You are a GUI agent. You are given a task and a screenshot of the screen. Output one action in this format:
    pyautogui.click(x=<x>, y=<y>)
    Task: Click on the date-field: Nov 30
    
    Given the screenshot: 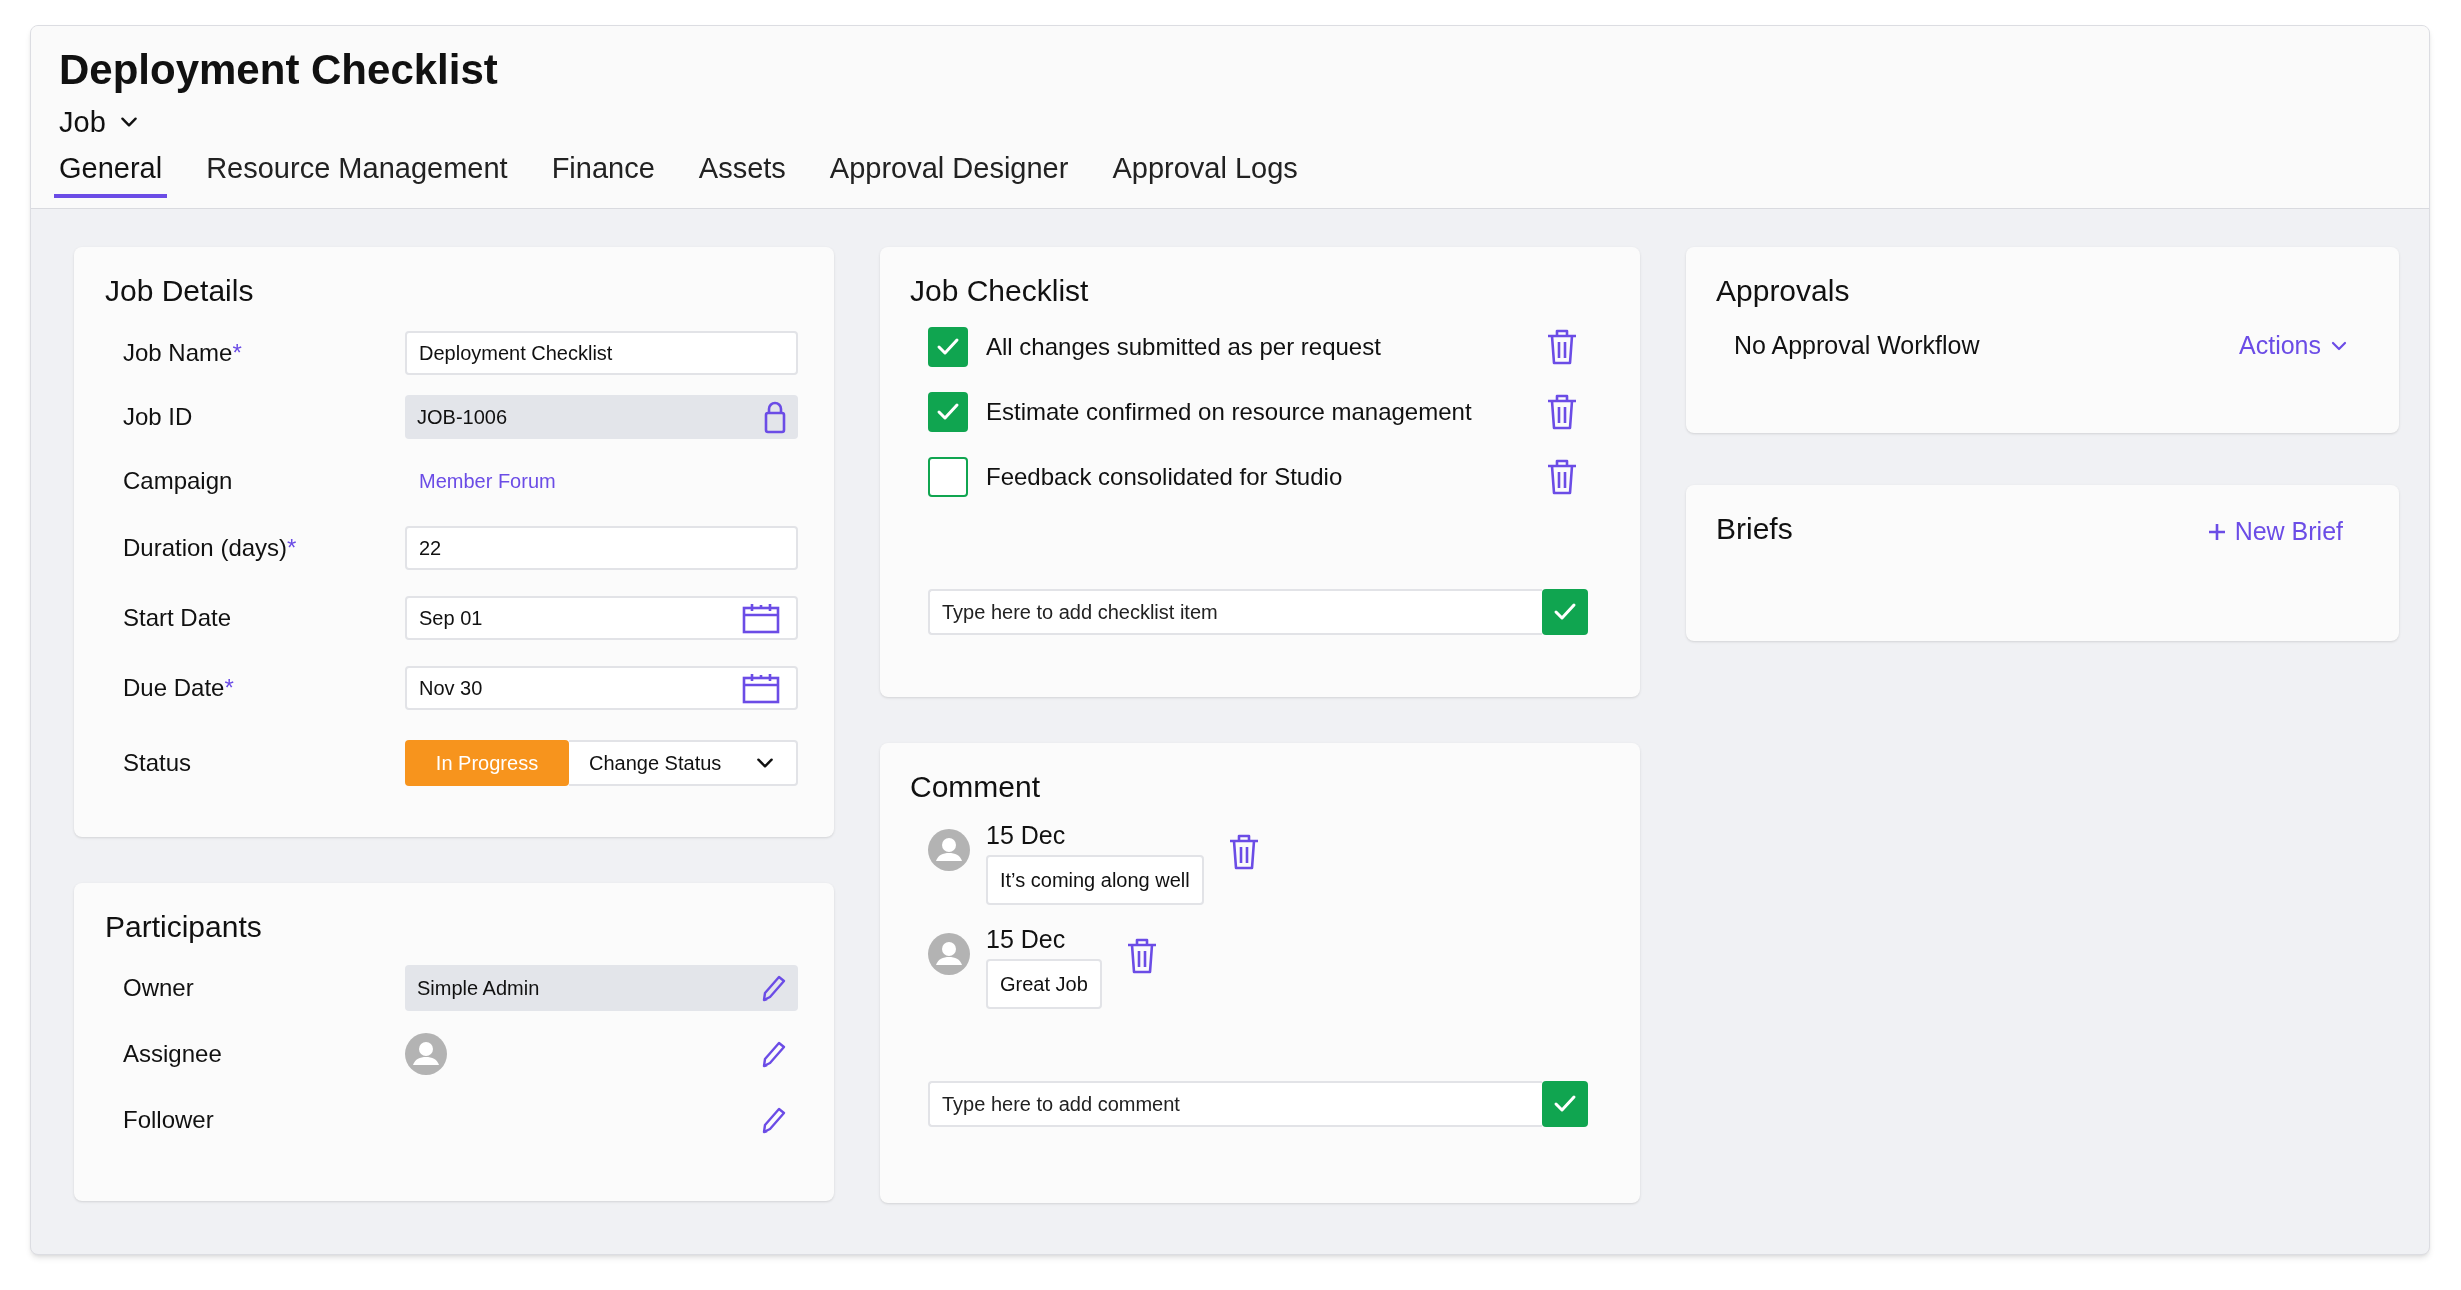 What is the action you would take?
    pyautogui.click(x=601, y=688)
    